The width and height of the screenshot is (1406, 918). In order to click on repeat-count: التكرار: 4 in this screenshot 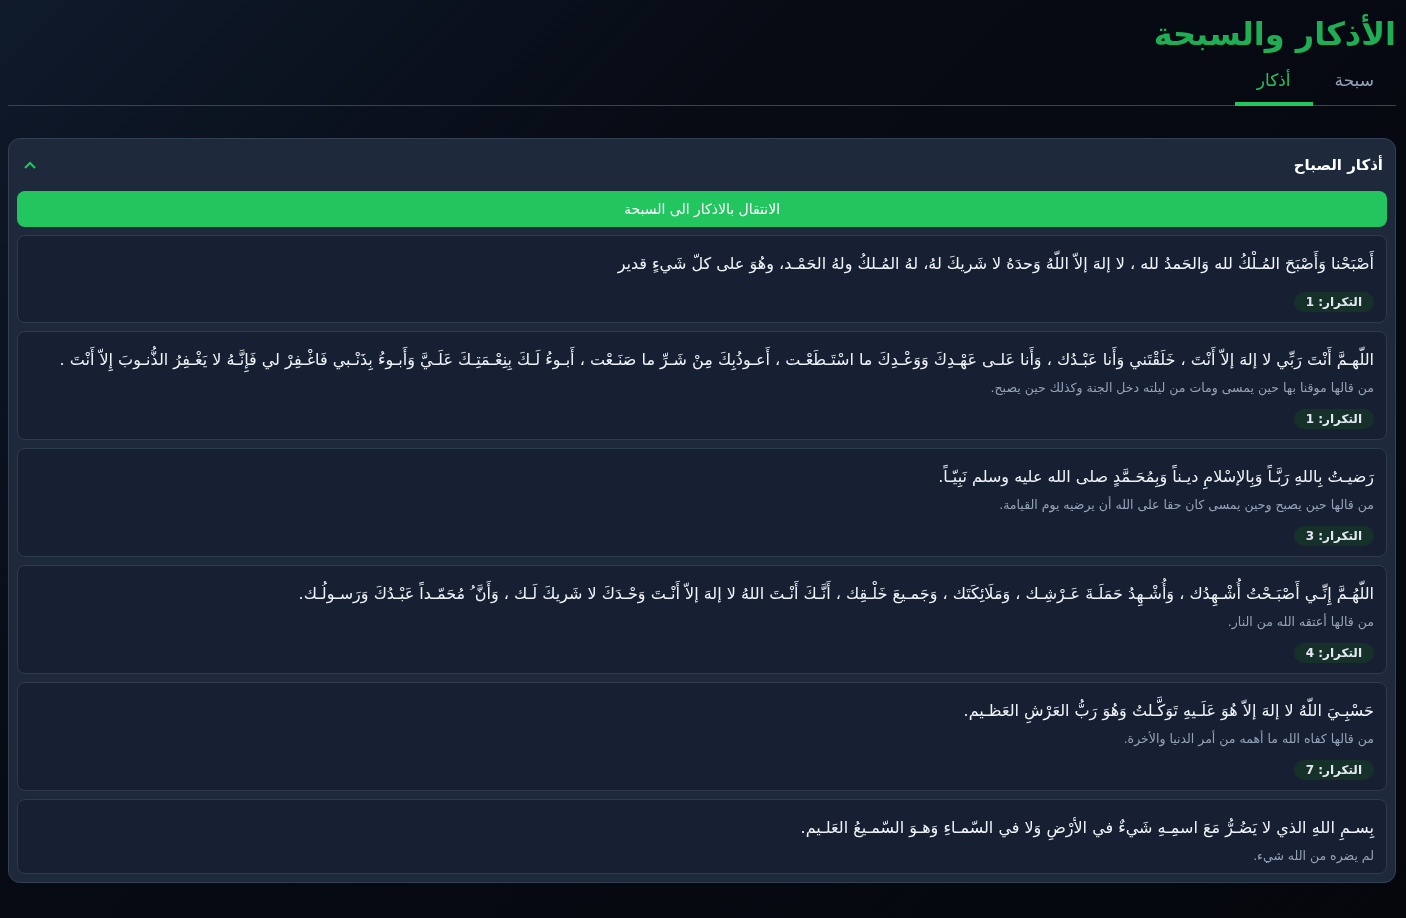, I will do `click(1333, 653)`.